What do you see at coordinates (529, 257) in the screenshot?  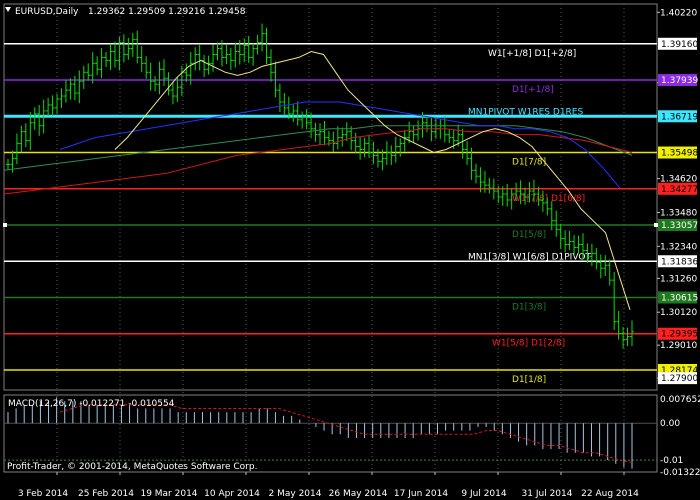 I see `price-level-label: MN1[3/8] W1[6/8] D1PIVOT` at bounding box center [529, 257].